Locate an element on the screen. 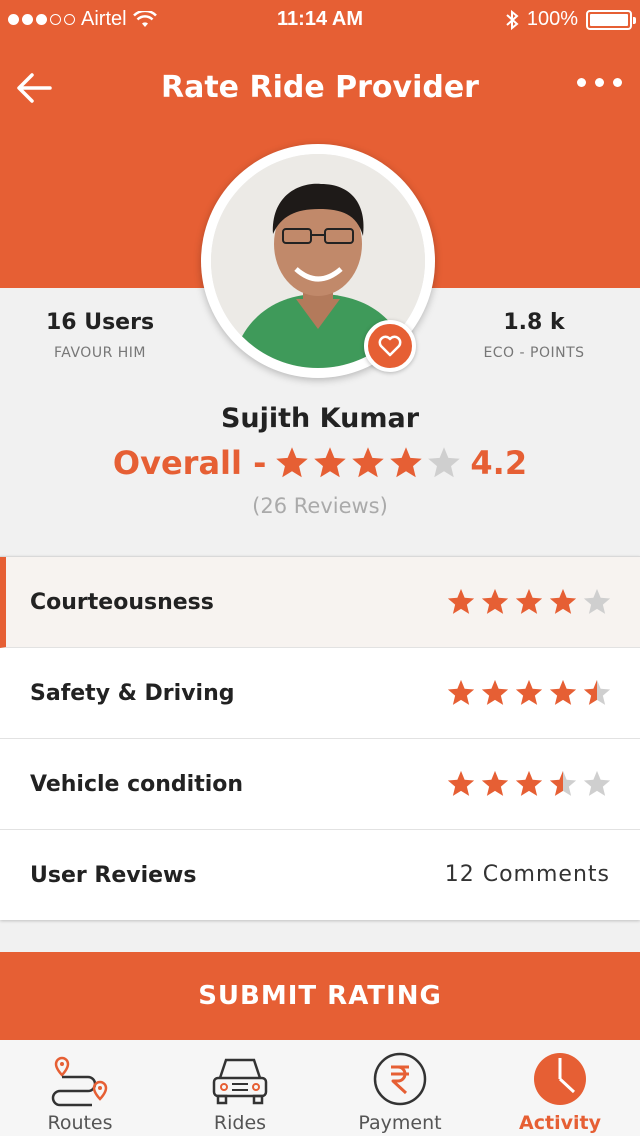 This screenshot has height=1136, width=640. more-options-button is located at coordinates (599, 82).